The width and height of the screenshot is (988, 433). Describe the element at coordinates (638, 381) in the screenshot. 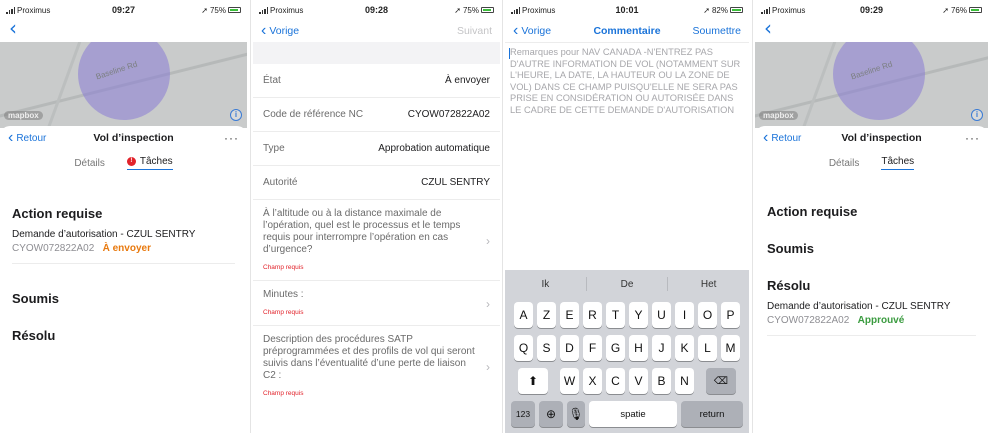

I see `key: V` at that location.